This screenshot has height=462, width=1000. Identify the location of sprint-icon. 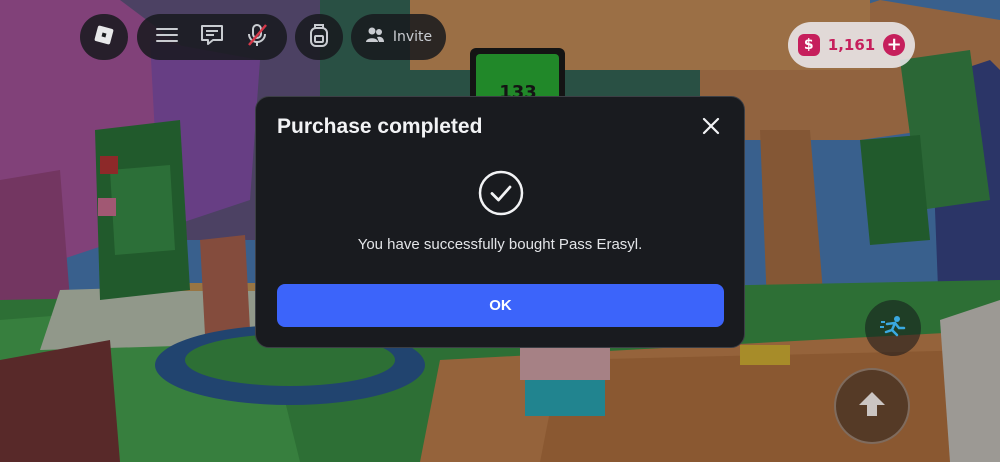
(893, 328).